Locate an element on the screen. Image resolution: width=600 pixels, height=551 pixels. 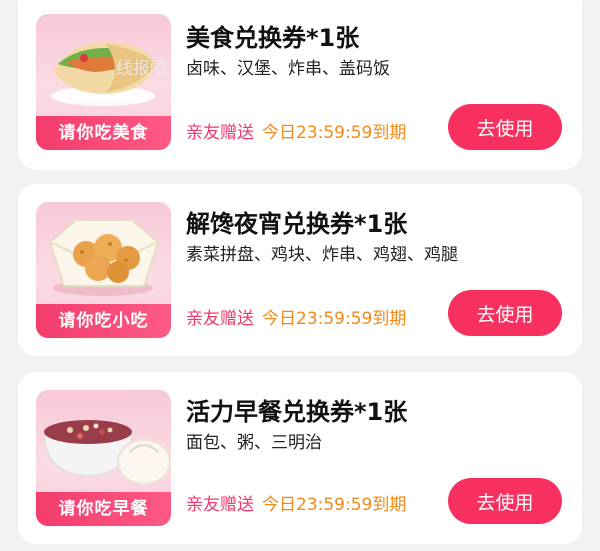
coupon-thumbnail: 请你吃早餐 is located at coordinates (103, 458).